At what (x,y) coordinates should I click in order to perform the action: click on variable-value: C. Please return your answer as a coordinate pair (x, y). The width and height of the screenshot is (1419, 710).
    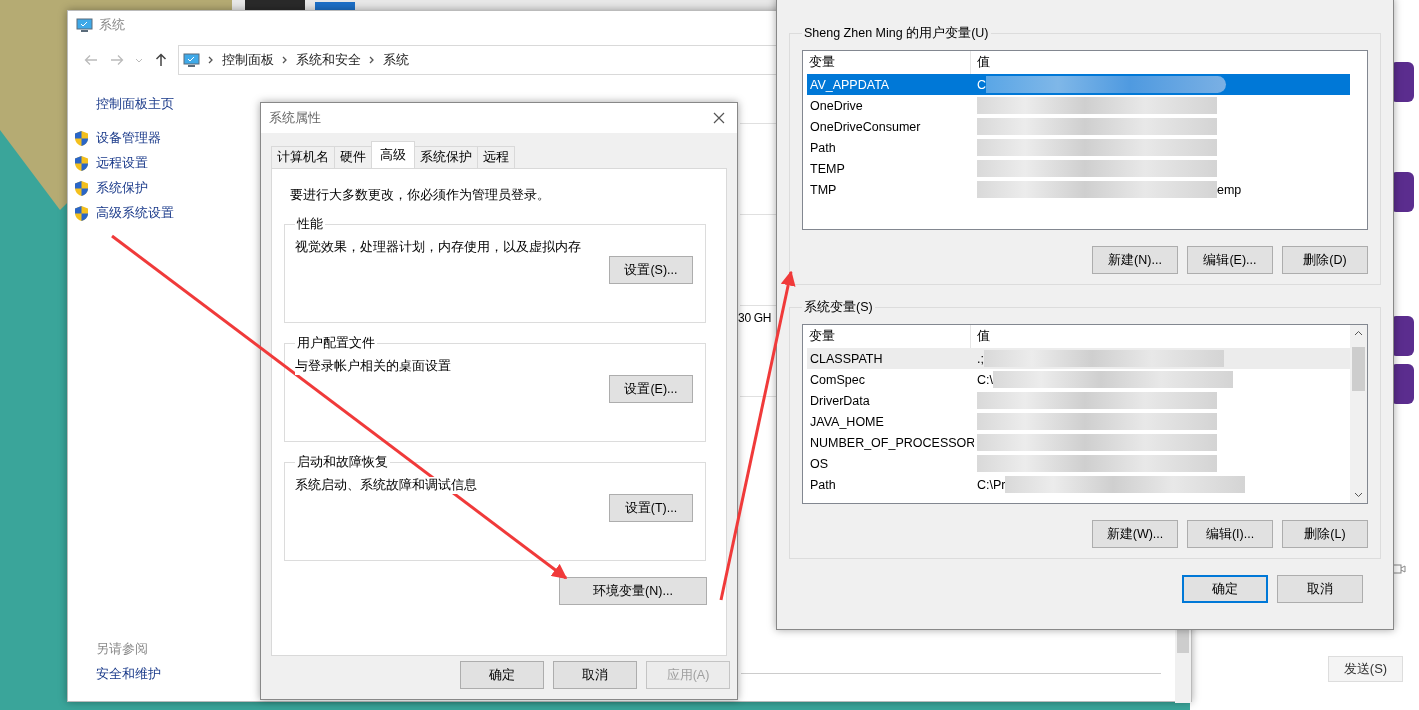
    Looking at the image, I should click on (982, 84).